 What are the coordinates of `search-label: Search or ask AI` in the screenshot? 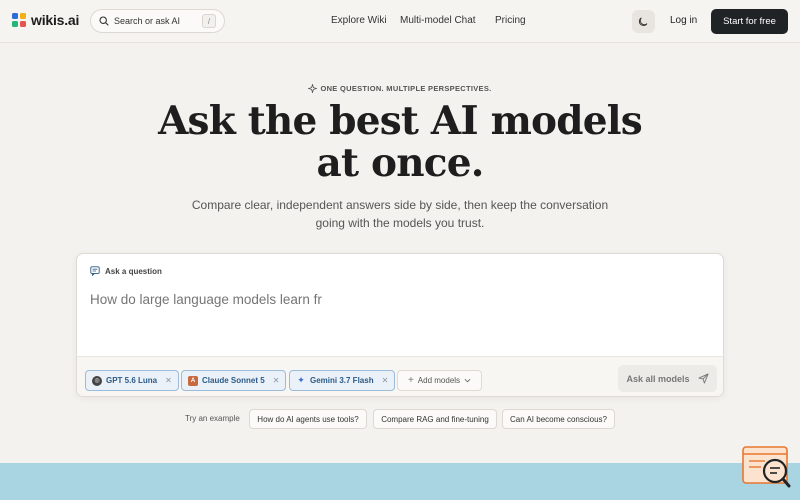 It's located at (147, 21).